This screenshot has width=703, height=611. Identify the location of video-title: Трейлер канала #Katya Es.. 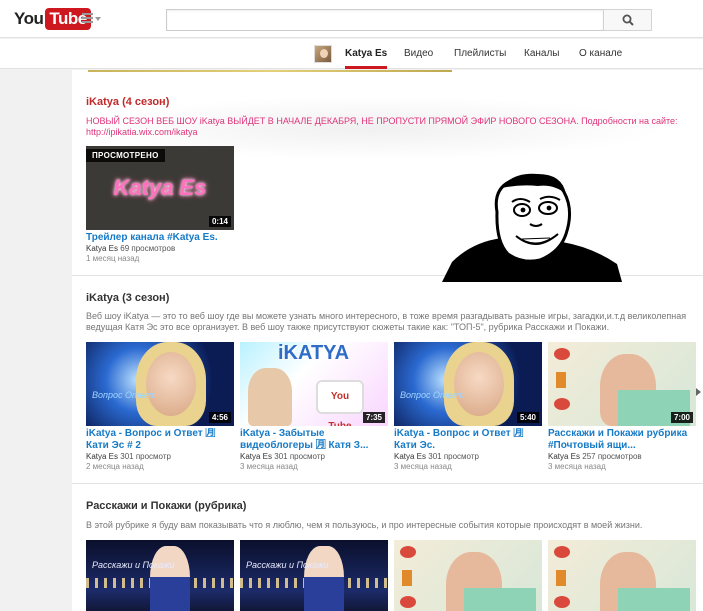
(160, 238).